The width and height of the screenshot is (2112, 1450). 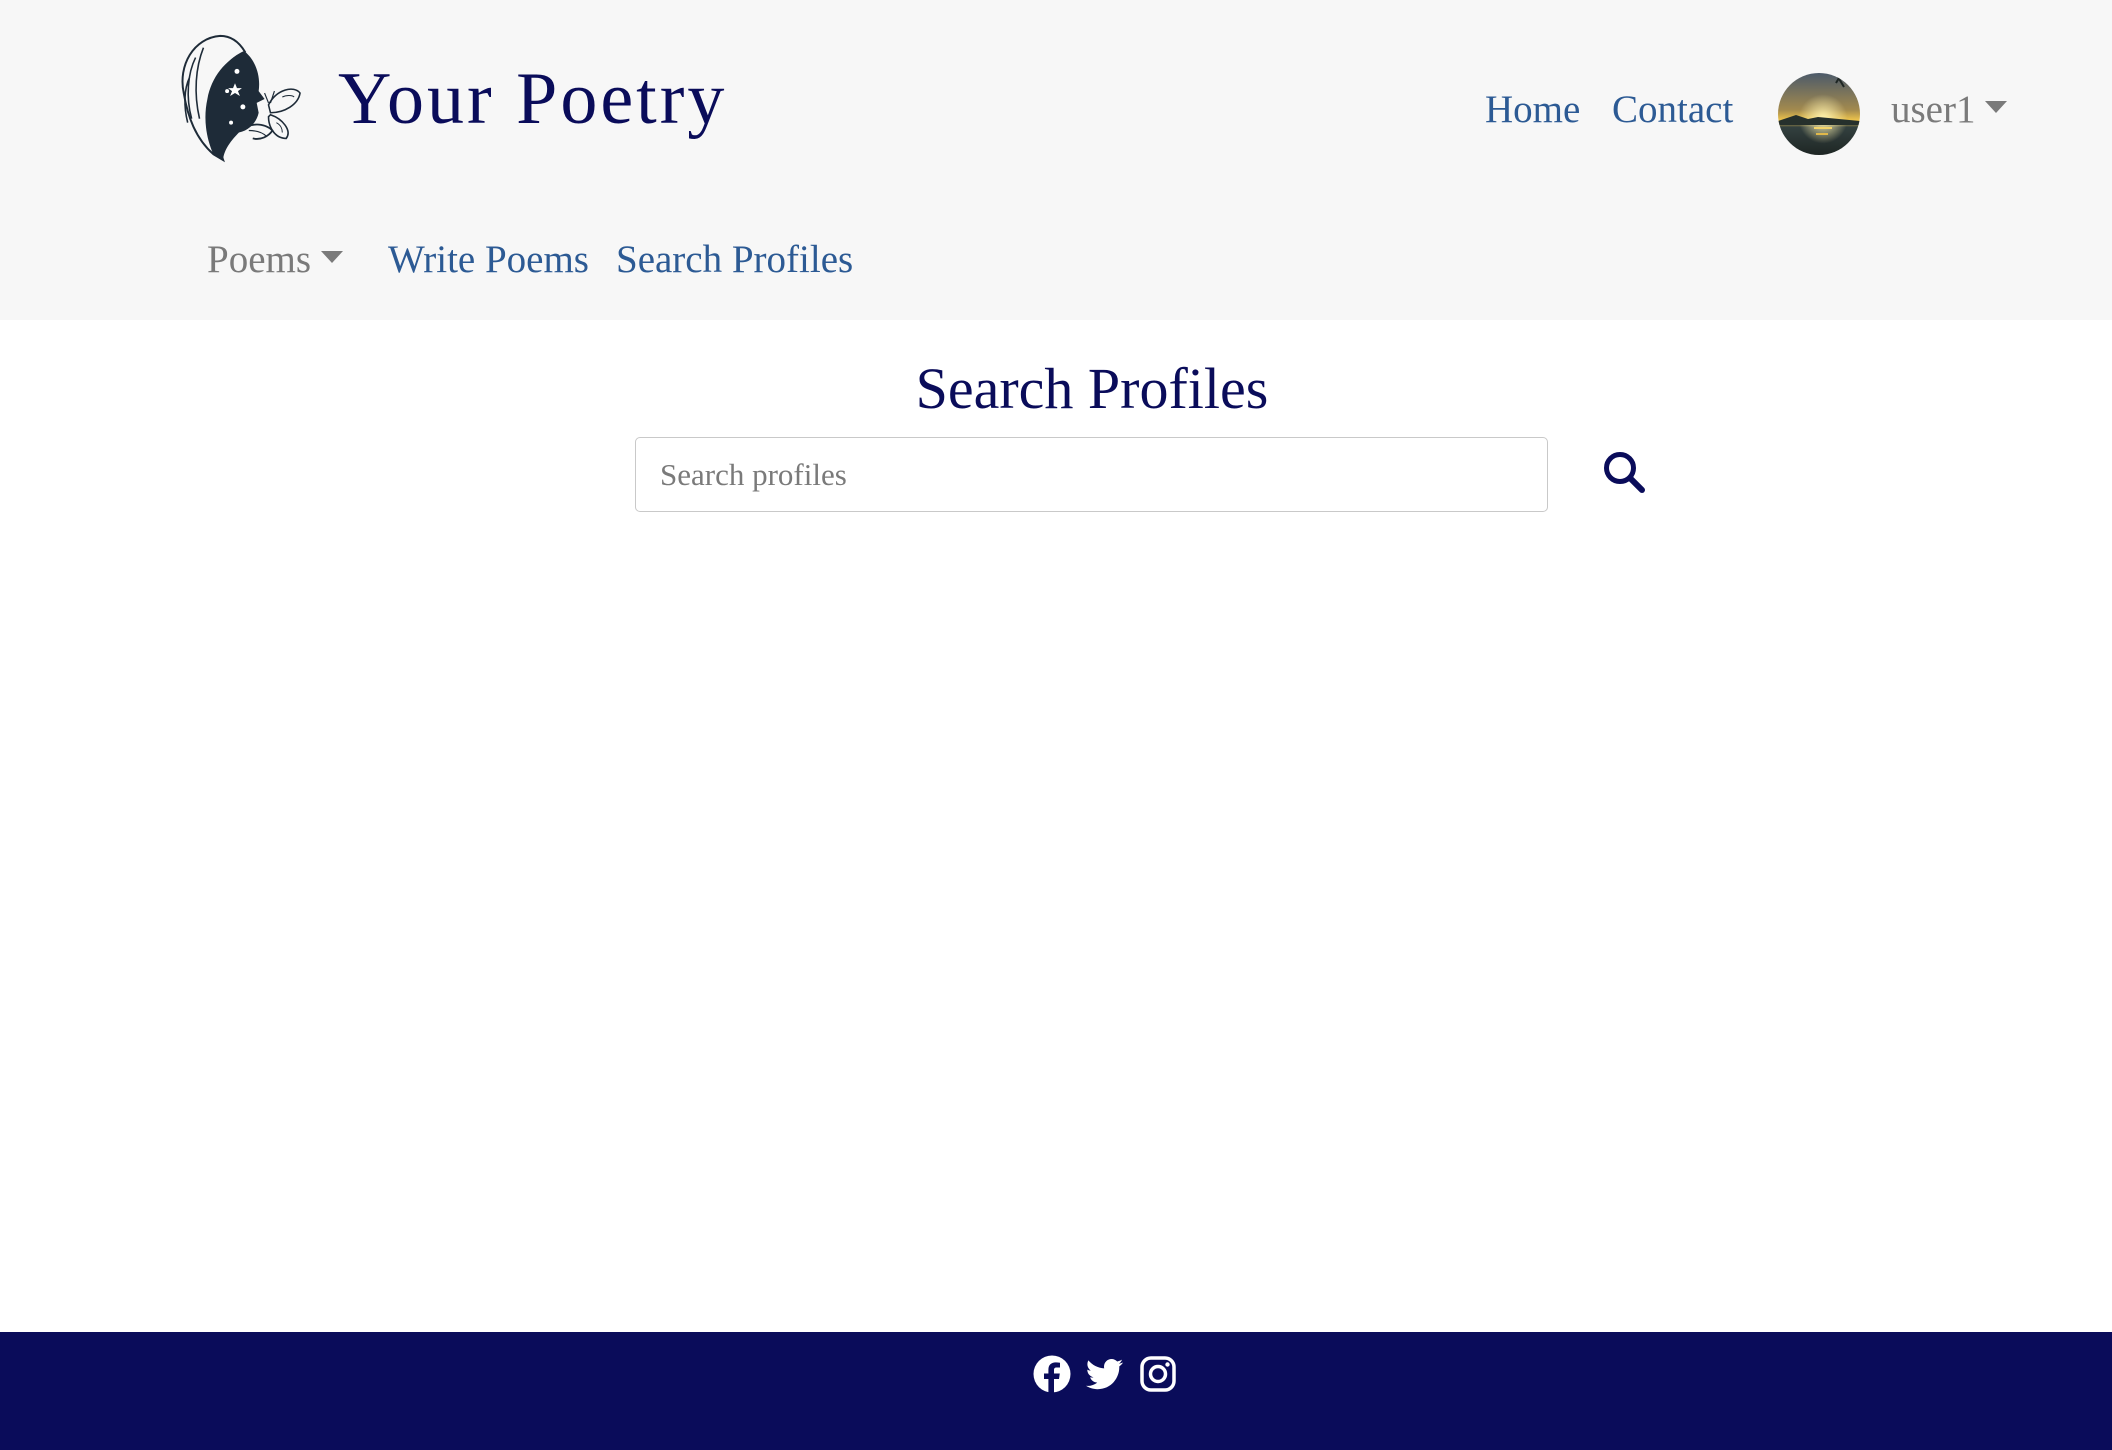 What do you see at coordinates (1052, 1374) in the screenshot?
I see `facebook-icon` at bounding box center [1052, 1374].